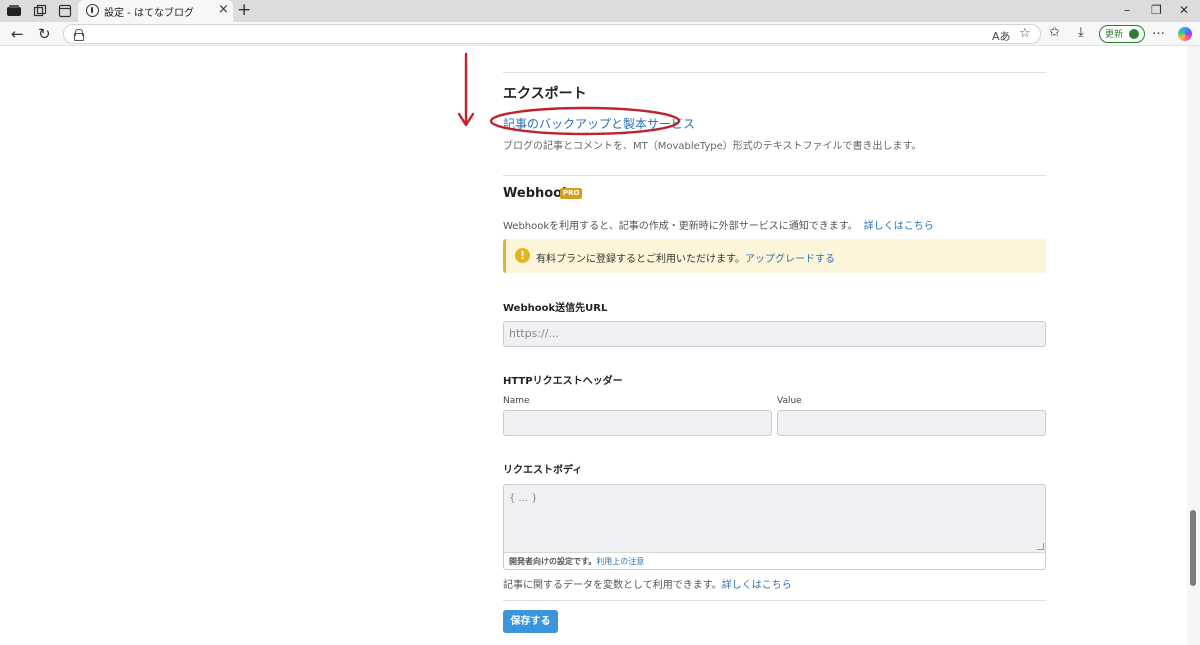  I want to click on update-status-icon, so click(1134, 34).